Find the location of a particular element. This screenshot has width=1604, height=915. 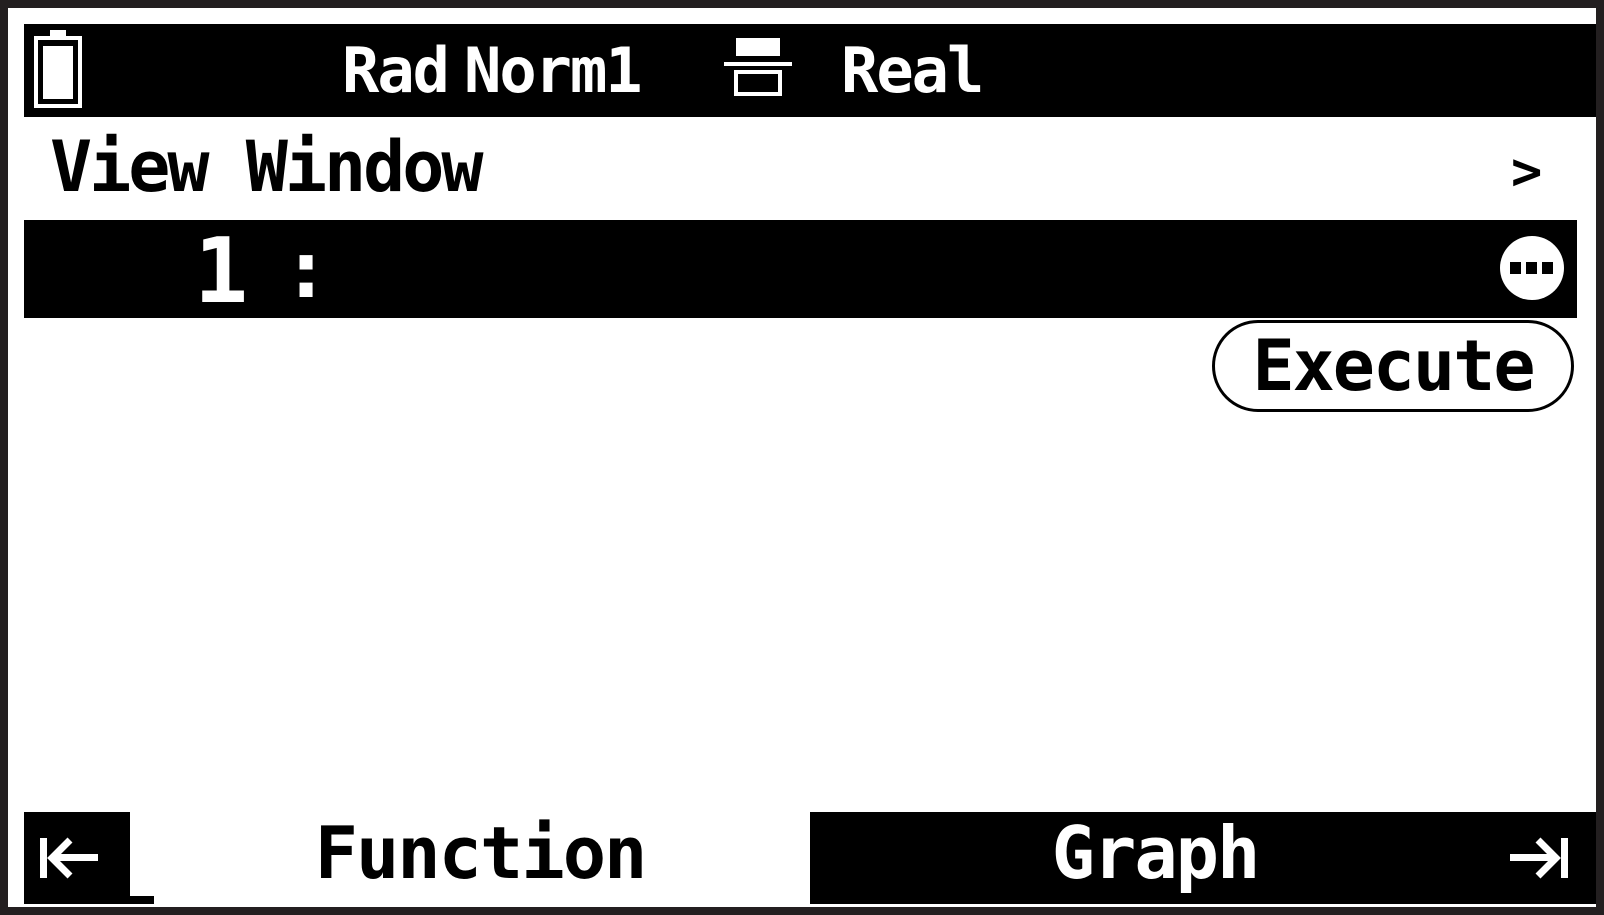

tab-function: Function is located at coordinates (480, 858).